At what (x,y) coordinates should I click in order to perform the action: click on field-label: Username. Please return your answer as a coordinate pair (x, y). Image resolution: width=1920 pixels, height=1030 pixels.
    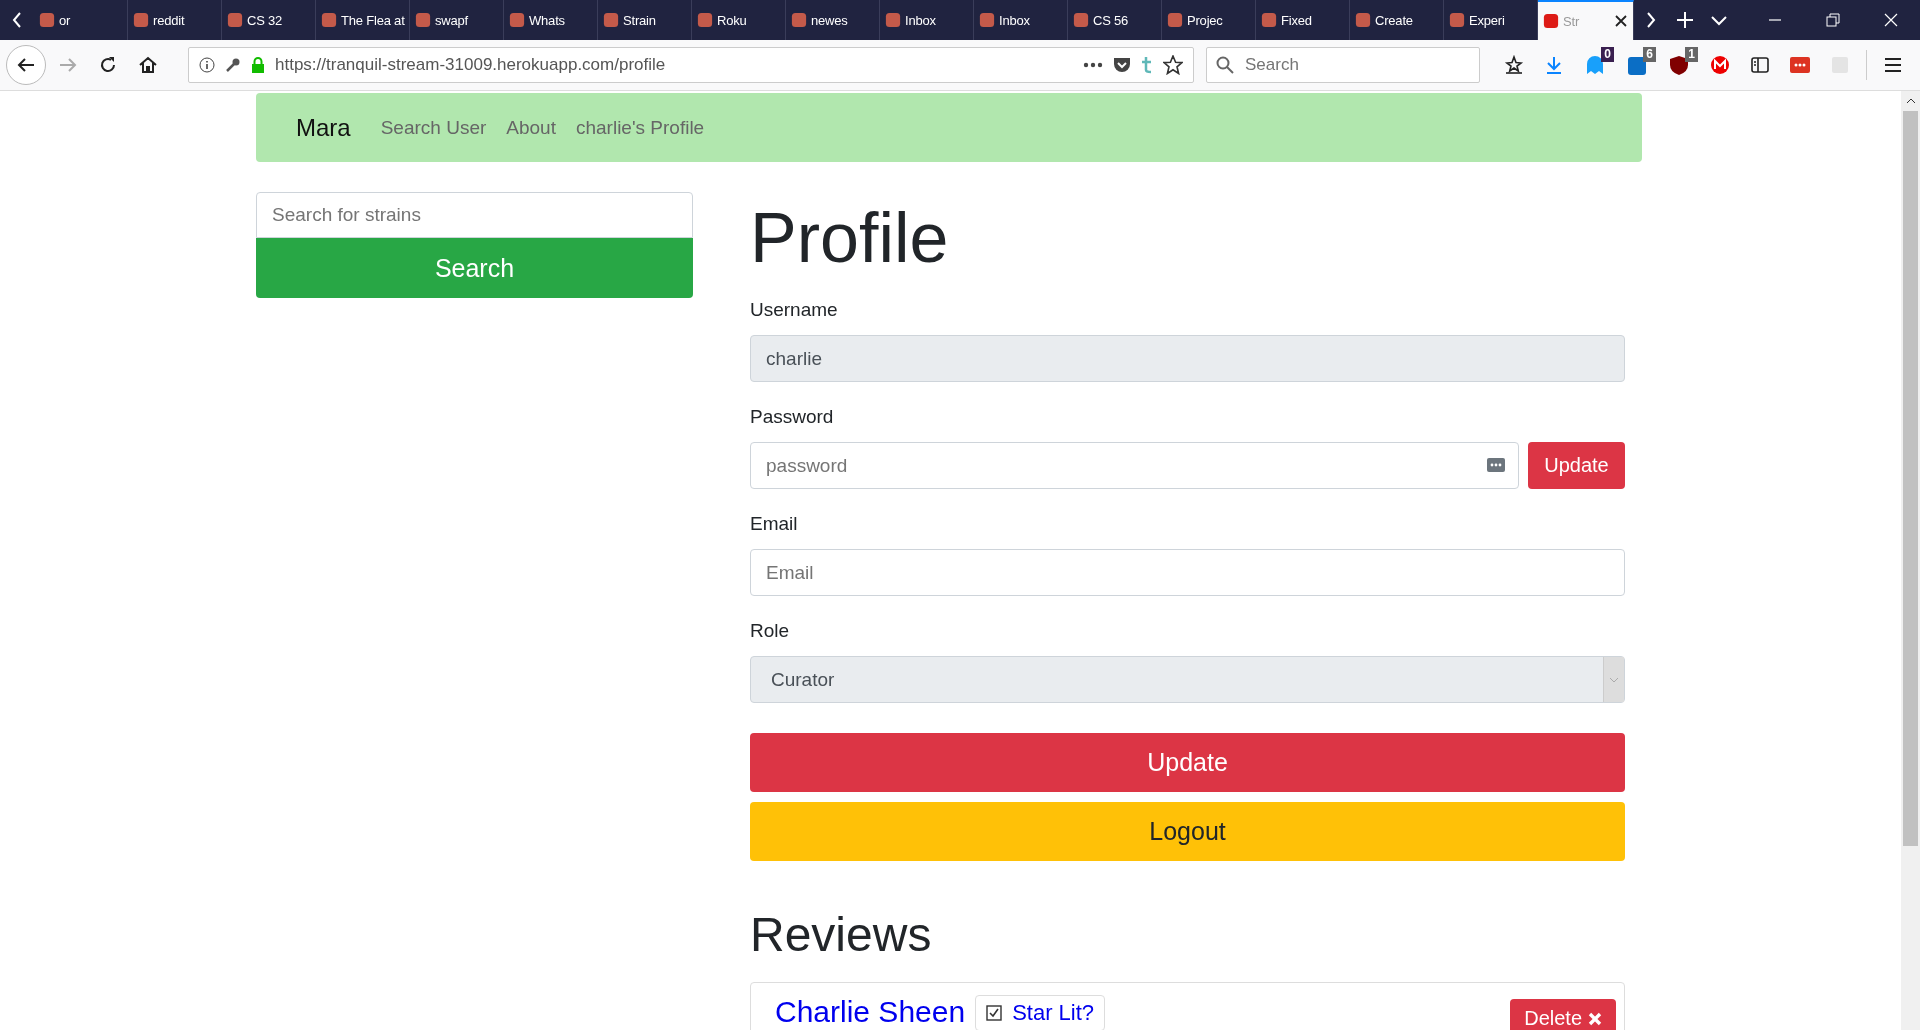
    Looking at the image, I should click on (794, 310).